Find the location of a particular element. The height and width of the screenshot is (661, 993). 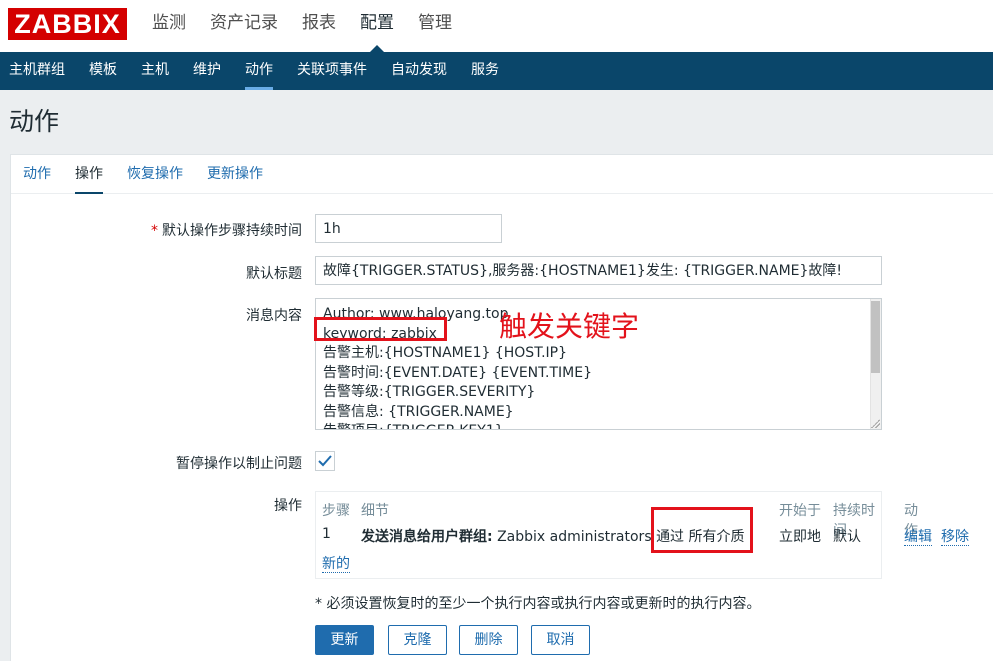

operation-duration: 默认 is located at coordinates (847, 537).